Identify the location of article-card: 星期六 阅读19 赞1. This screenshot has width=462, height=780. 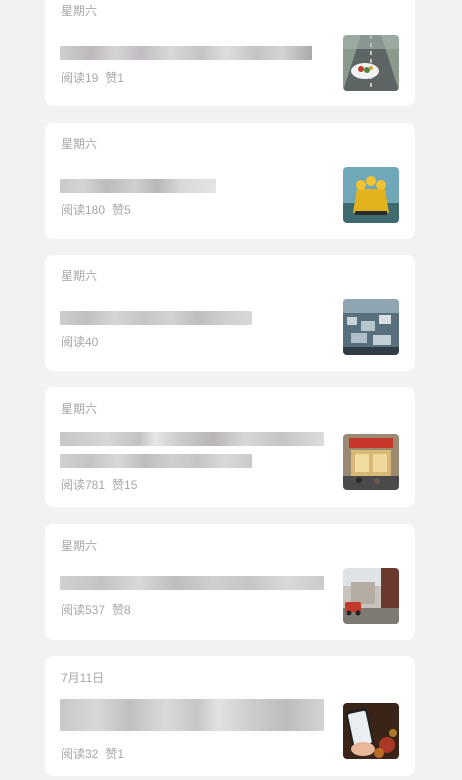
(230, 53).